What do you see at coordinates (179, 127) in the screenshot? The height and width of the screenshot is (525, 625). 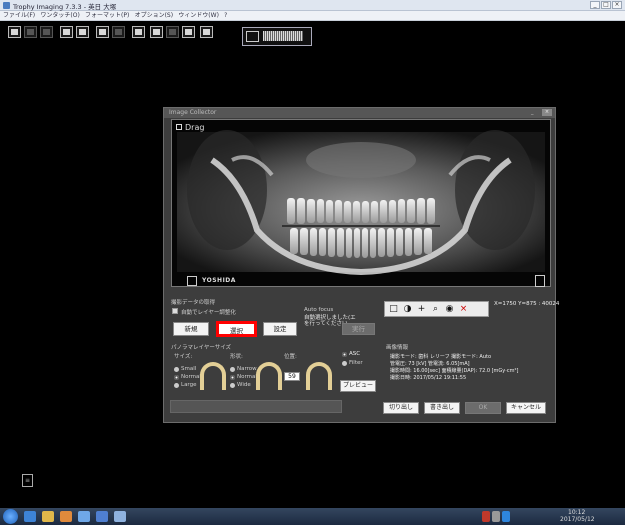 I see `drag-icon` at bounding box center [179, 127].